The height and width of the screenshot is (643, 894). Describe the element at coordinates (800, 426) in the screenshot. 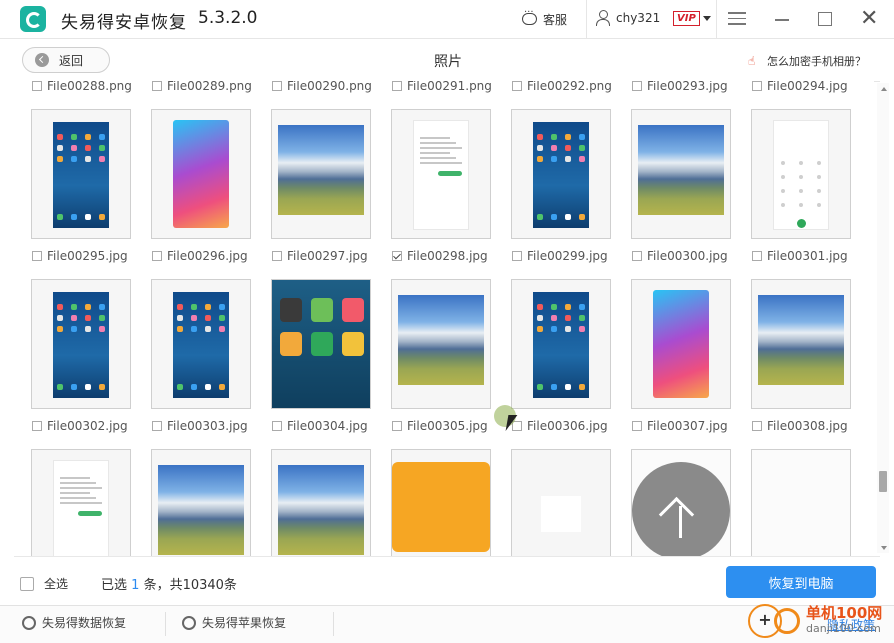

I see `file-label: File00308.jpg` at that location.